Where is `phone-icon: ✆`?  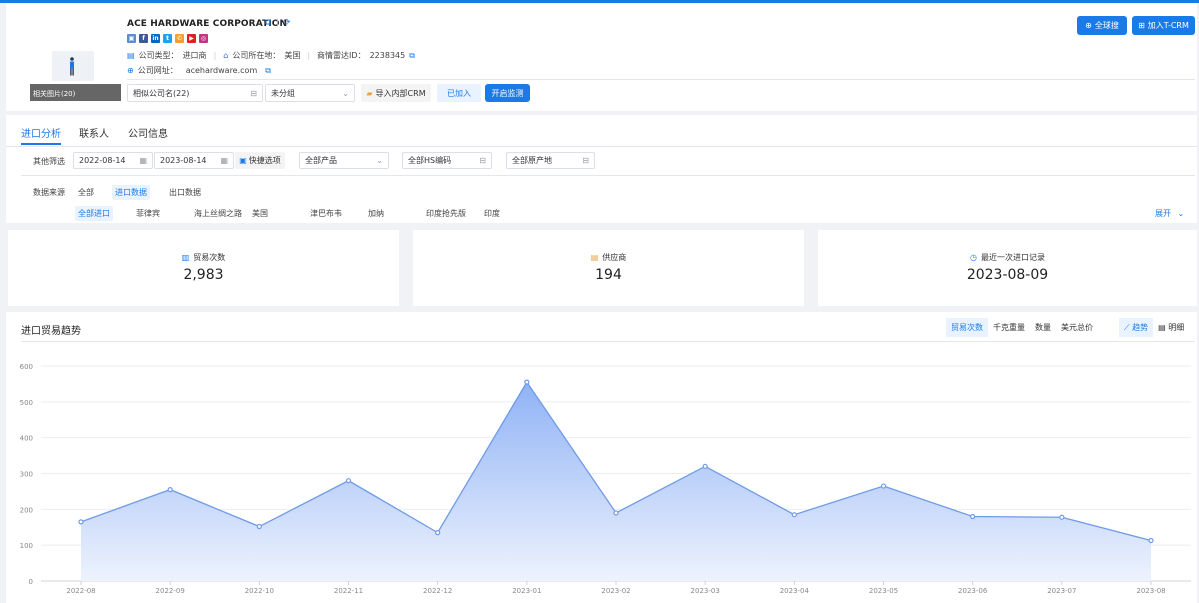
phone-icon: ✆ is located at coordinates (179, 38).